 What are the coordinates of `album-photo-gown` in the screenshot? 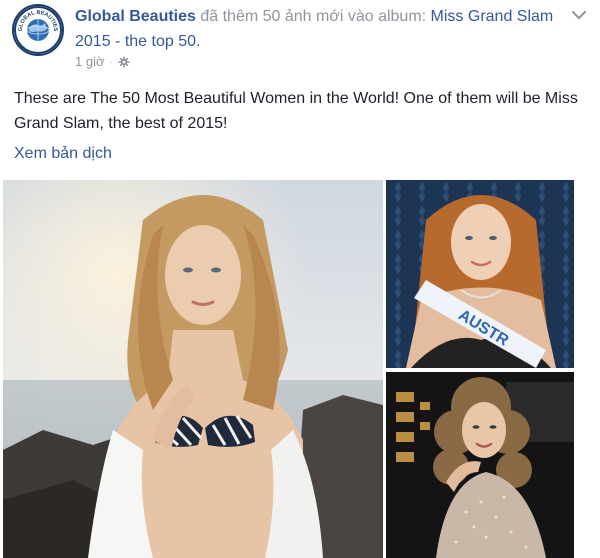 It's located at (480, 465).